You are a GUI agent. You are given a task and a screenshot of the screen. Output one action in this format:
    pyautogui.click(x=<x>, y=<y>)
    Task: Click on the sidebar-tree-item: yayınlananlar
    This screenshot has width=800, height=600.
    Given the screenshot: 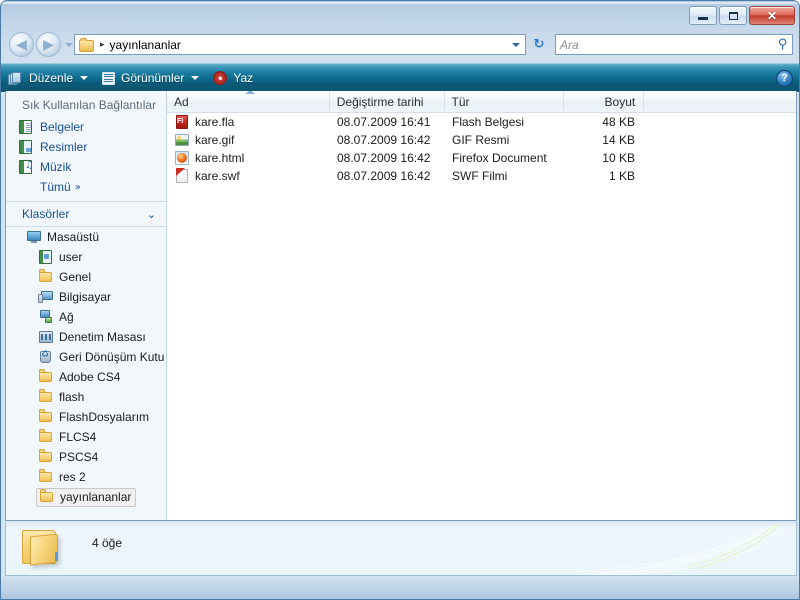 What is the action you would take?
    pyautogui.click(x=86, y=497)
    